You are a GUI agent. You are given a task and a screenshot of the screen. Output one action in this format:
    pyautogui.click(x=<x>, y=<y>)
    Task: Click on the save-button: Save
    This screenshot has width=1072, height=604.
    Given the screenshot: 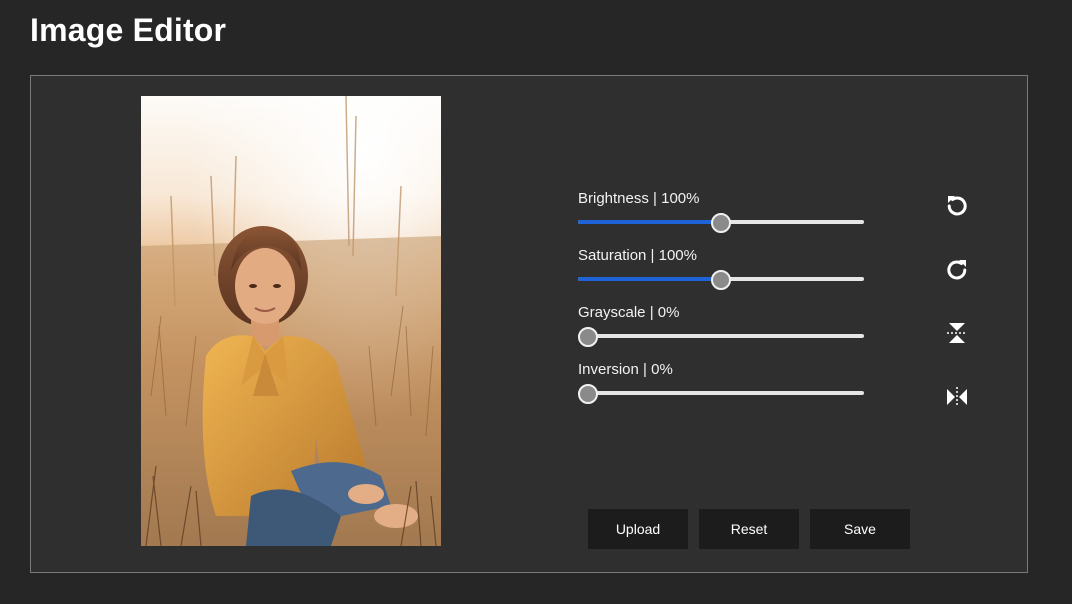 What is the action you would take?
    pyautogui.click(x=860, y=529)
    